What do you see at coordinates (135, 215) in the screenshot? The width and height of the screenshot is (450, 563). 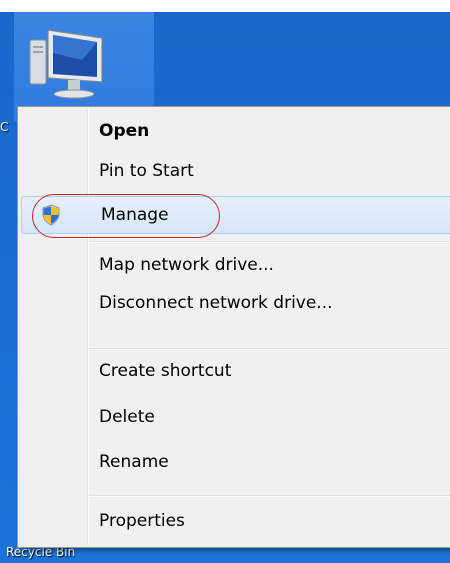 I see `menu-item-label: Manage` at bounding box center [135, 215].